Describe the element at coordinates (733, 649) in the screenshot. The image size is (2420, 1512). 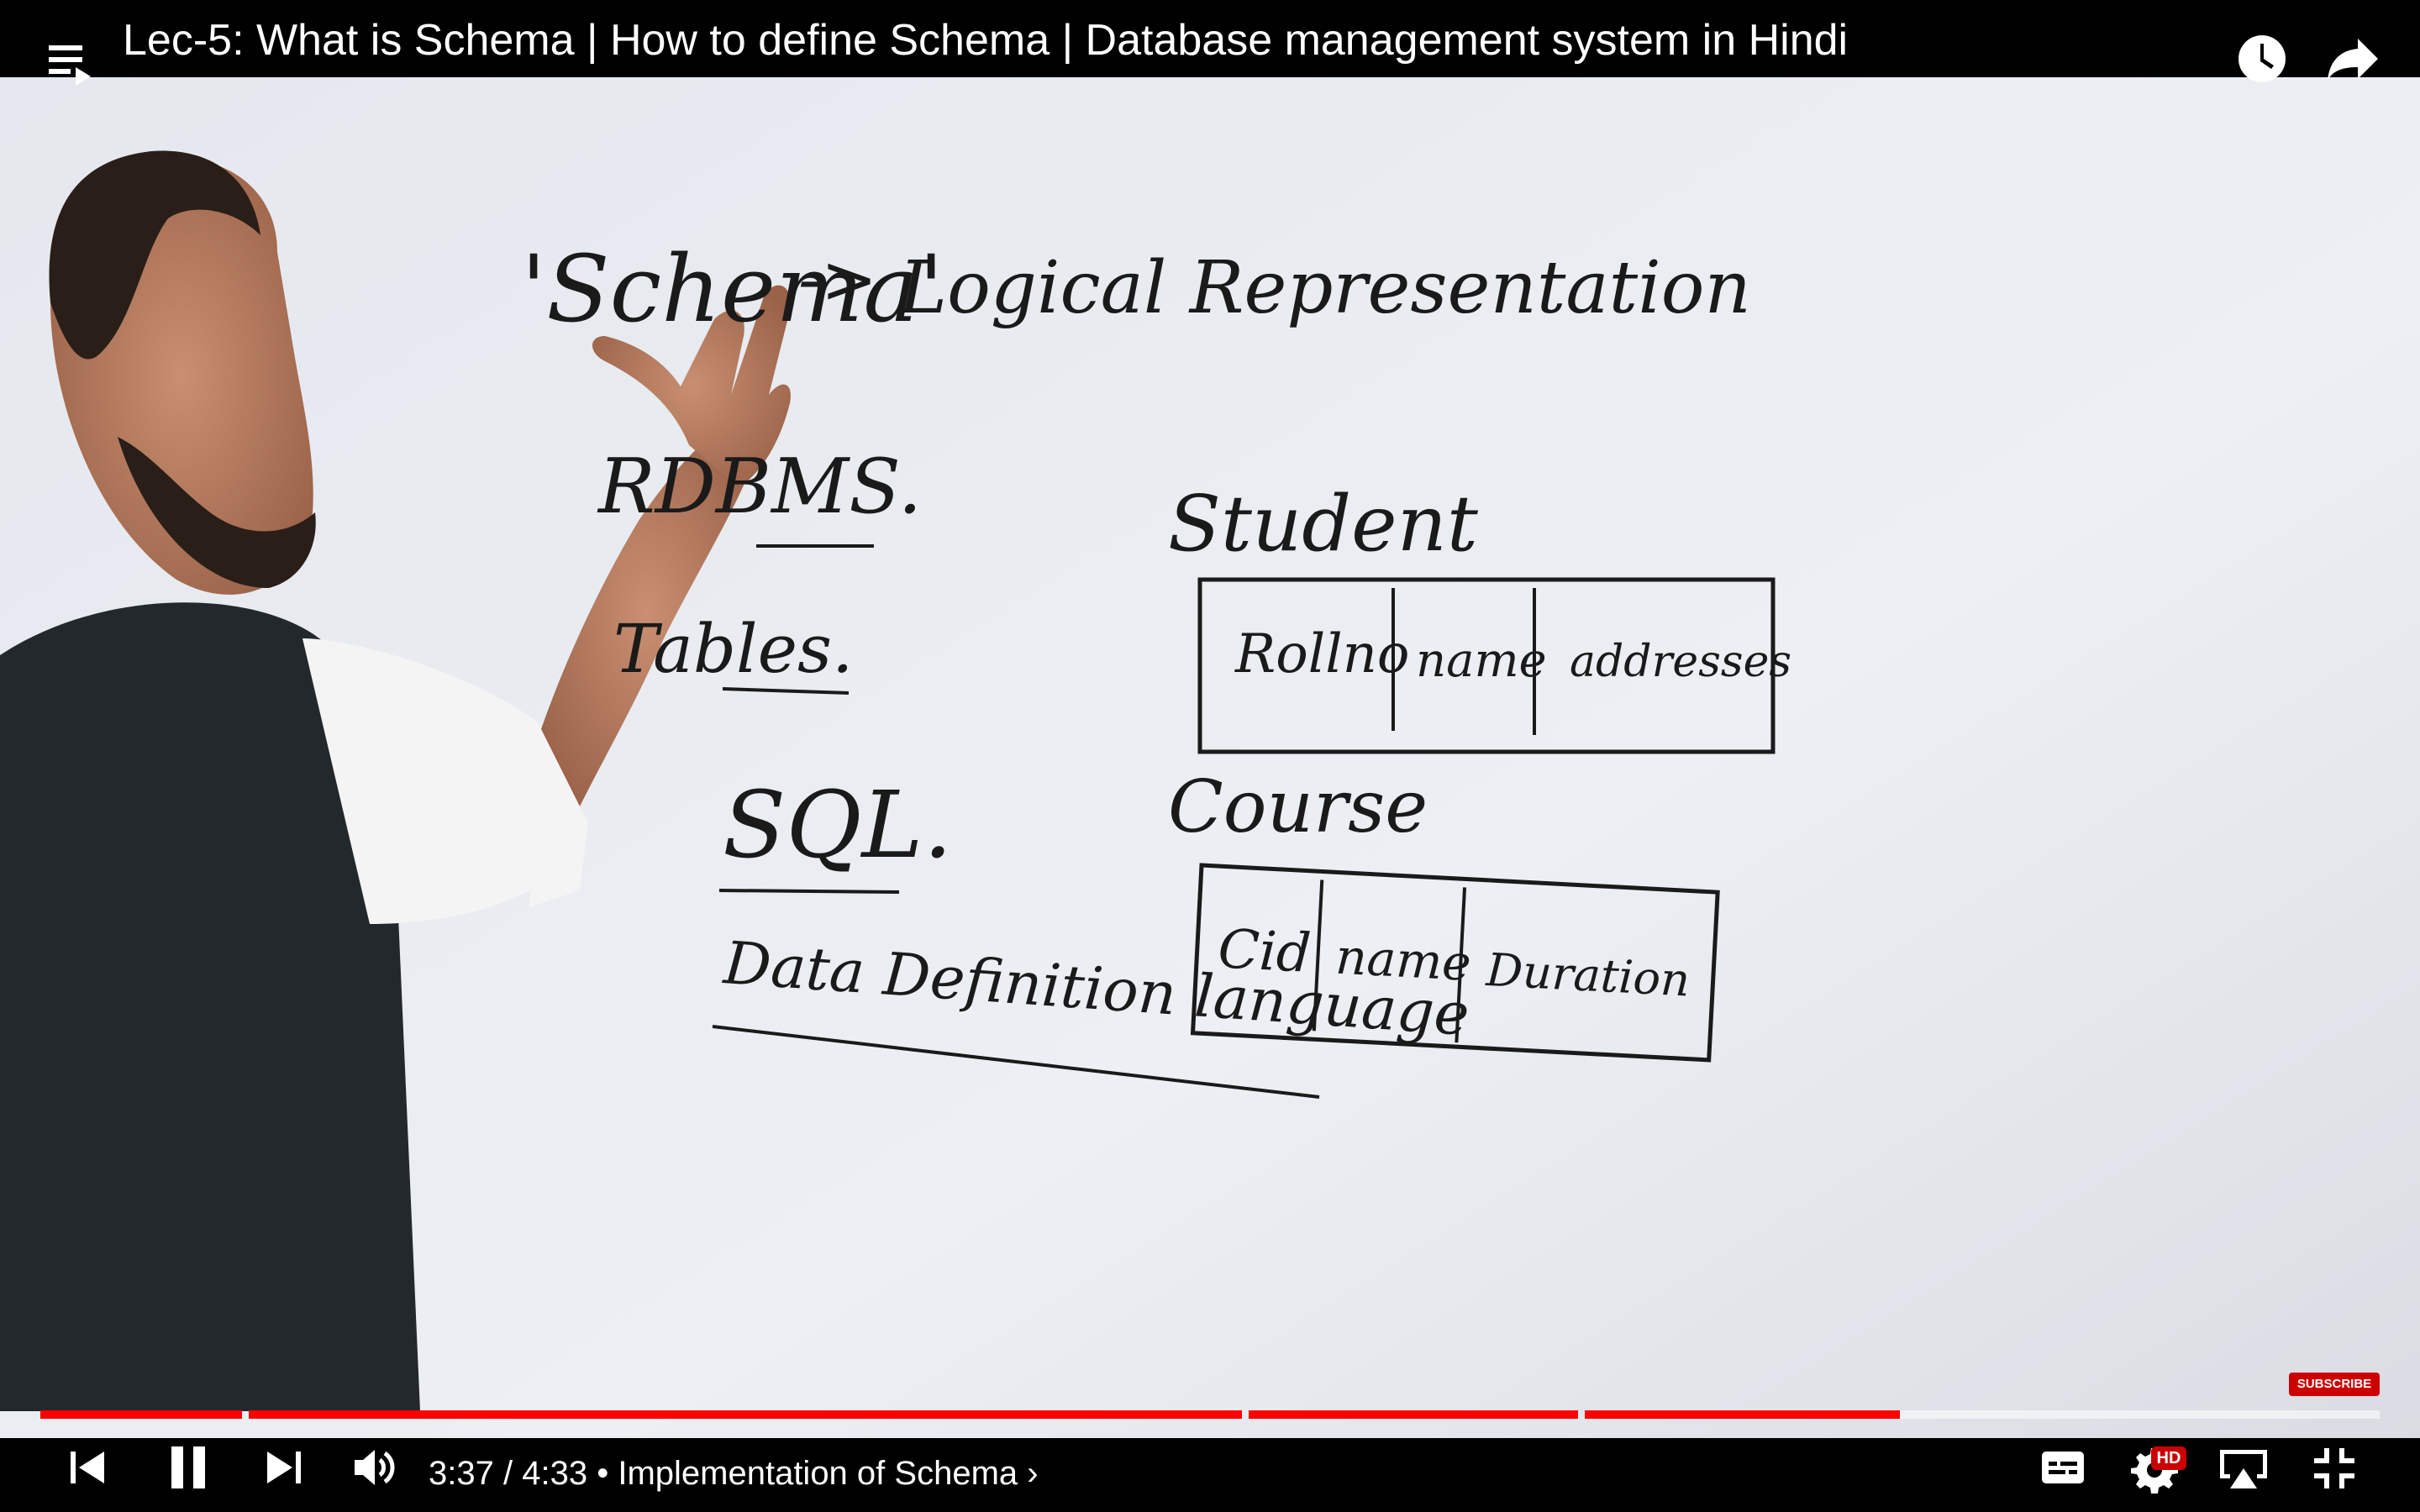
I see `board-tables: Tables.` at that location.